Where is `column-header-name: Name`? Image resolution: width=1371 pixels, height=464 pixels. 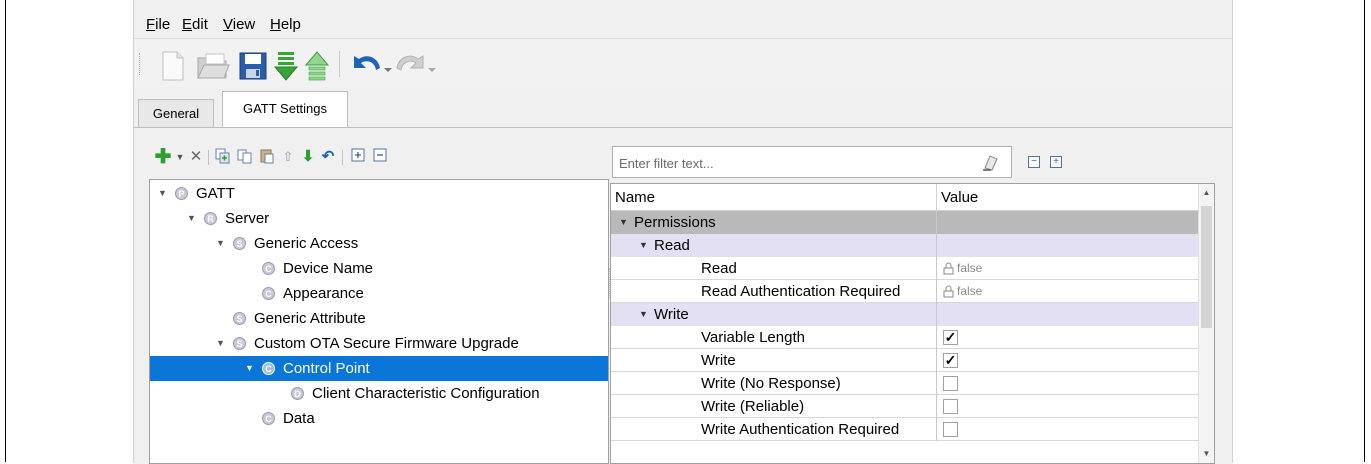
column-header-name: Name is located at coordinates (773, 197).